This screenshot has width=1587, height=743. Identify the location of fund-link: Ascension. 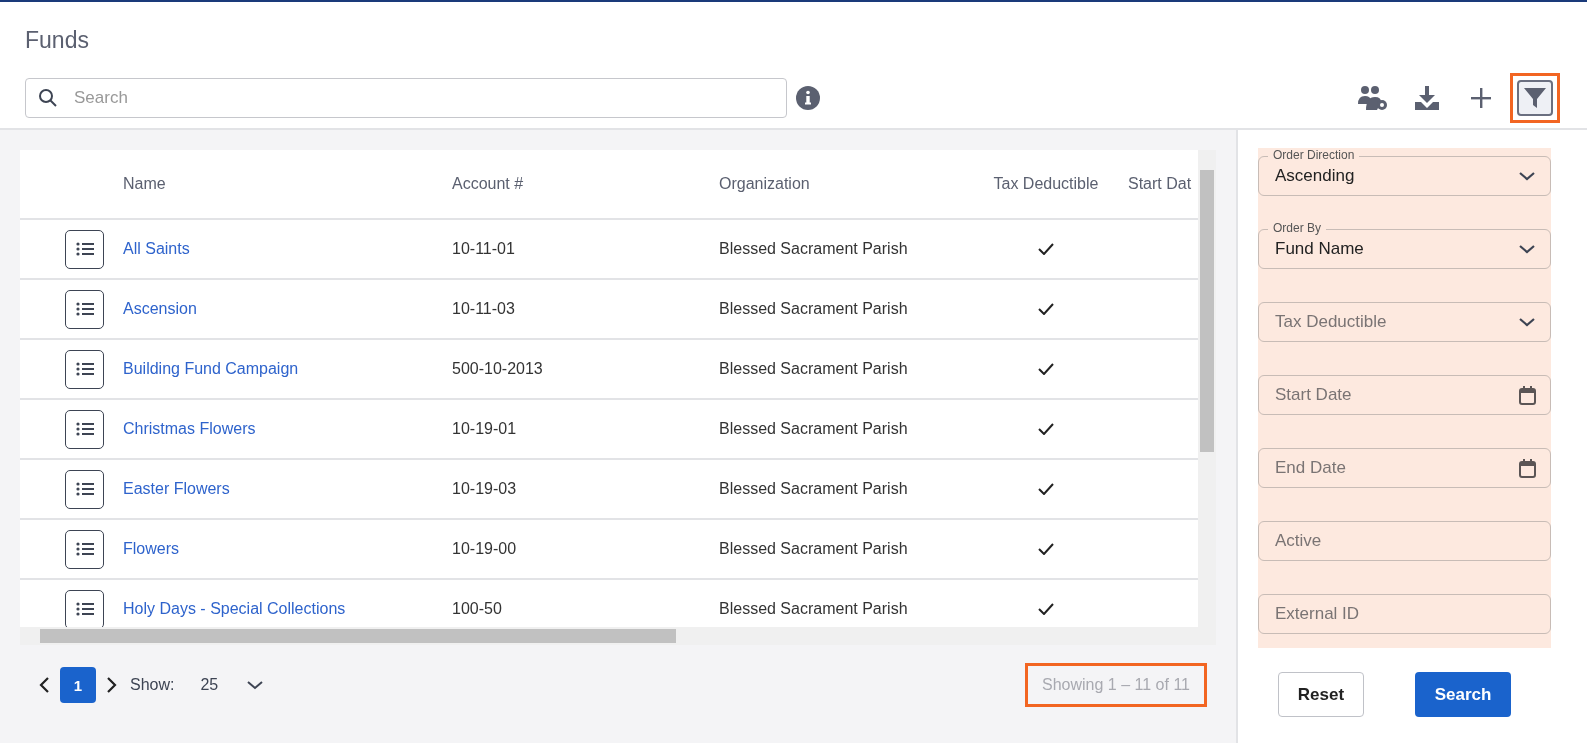
(287, 309).